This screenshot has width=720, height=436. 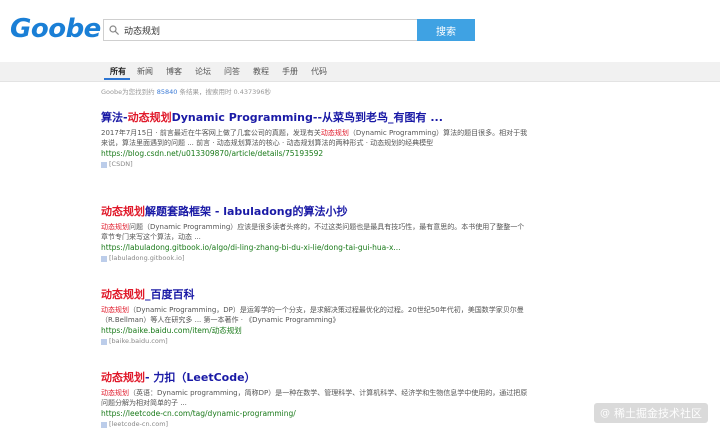 I want to click on result-title-text: 解题套路框架 - labuladong的算法小抄, so click(x=246, y=211).